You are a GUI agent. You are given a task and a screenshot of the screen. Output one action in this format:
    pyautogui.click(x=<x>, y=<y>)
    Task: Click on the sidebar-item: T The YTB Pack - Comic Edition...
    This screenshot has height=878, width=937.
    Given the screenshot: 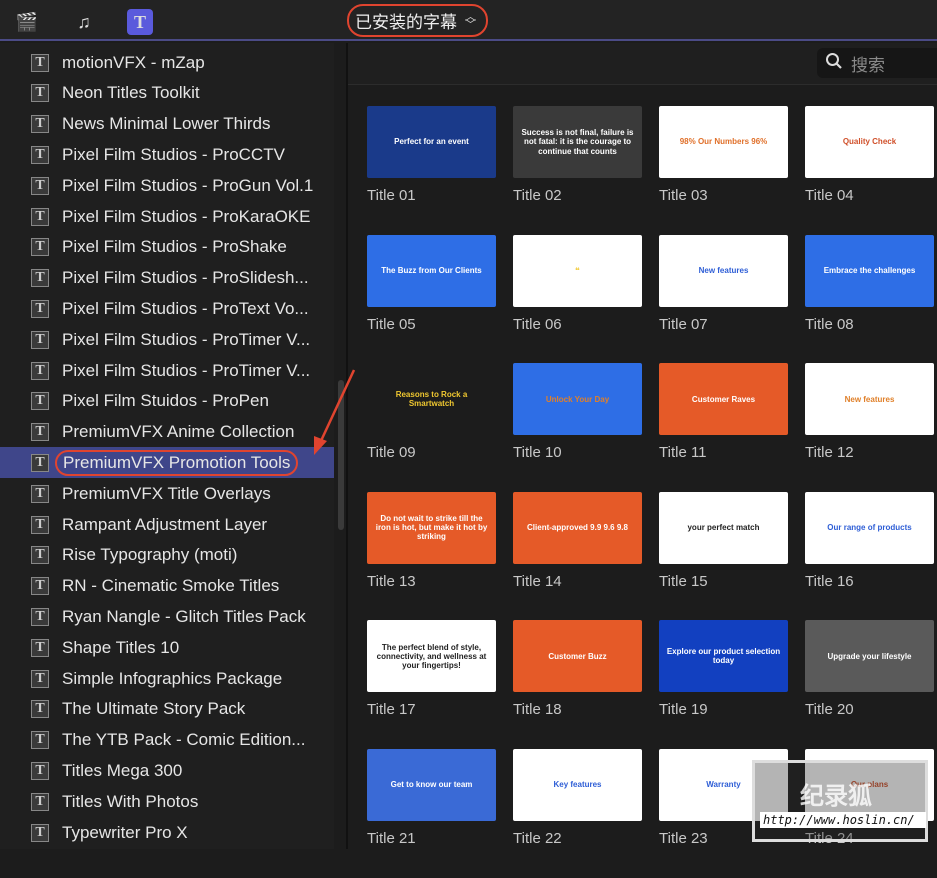 What is the action you would take?
    pyautogui.click(x=167, y=740)
    